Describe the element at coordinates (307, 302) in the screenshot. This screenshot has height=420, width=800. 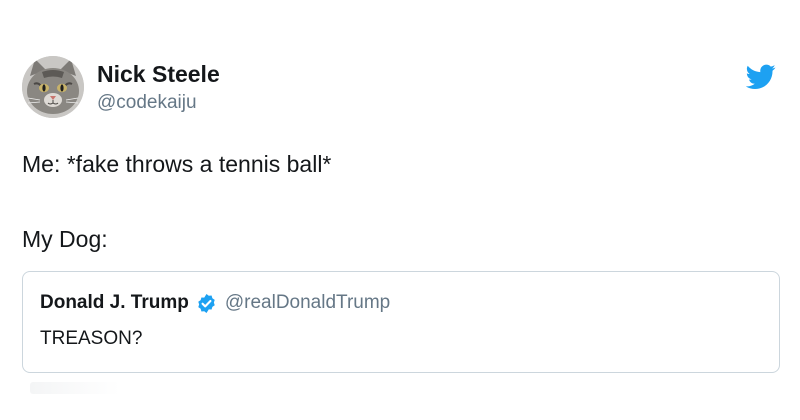
I see `quoted-author-handle: @realDonaldTrump` at that location.